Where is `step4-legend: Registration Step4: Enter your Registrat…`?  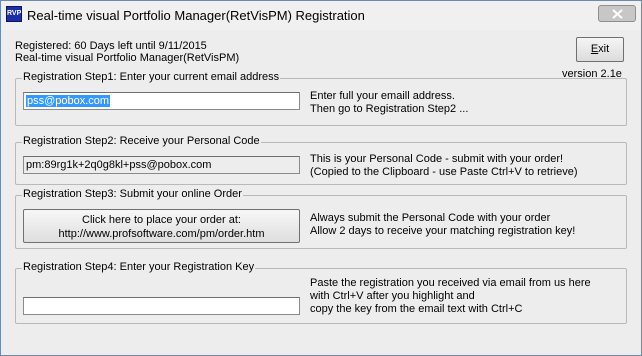 step4-legend: Registration Step4: Enter your Registrat… is located at coordinates (139, 267).